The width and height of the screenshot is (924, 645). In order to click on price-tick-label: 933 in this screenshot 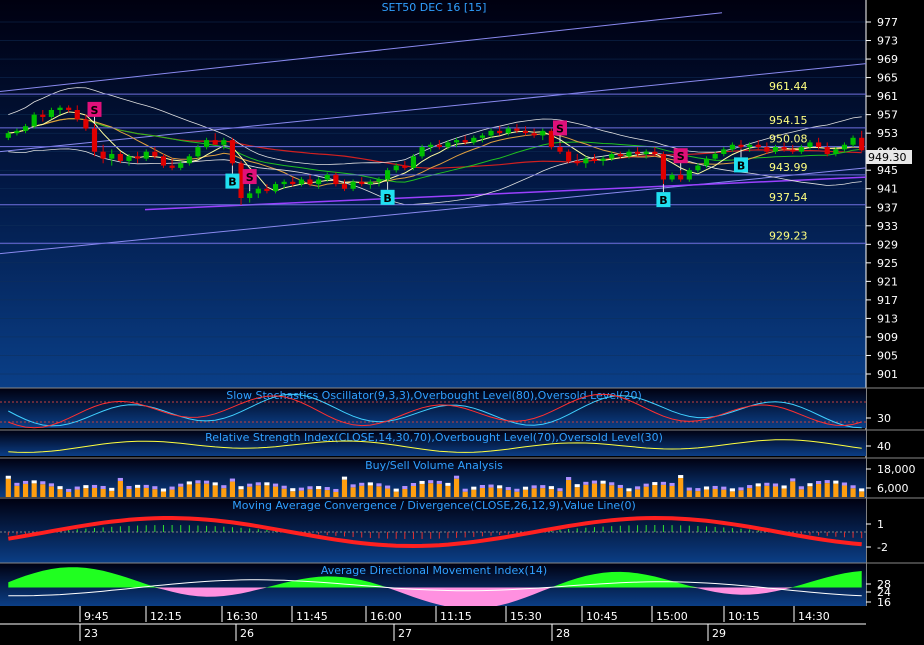, I will do `click(887, 226)`.